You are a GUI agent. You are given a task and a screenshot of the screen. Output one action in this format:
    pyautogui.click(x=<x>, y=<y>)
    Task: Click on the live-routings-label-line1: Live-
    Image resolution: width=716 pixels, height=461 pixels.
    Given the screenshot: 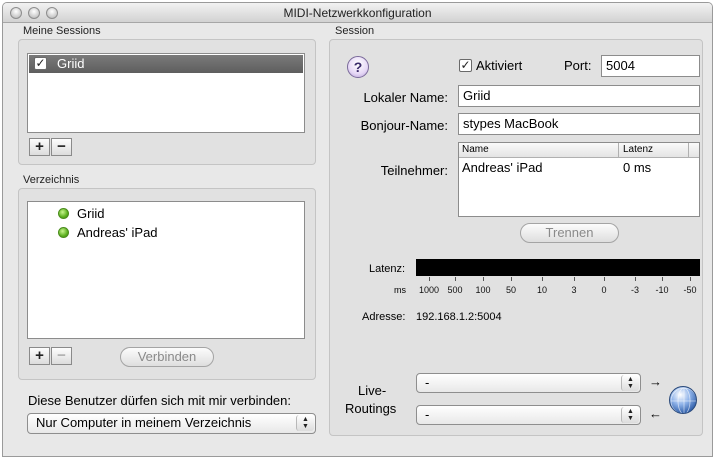 What is the action you would take?
    pyautogui.click(x=372, y=390)
    